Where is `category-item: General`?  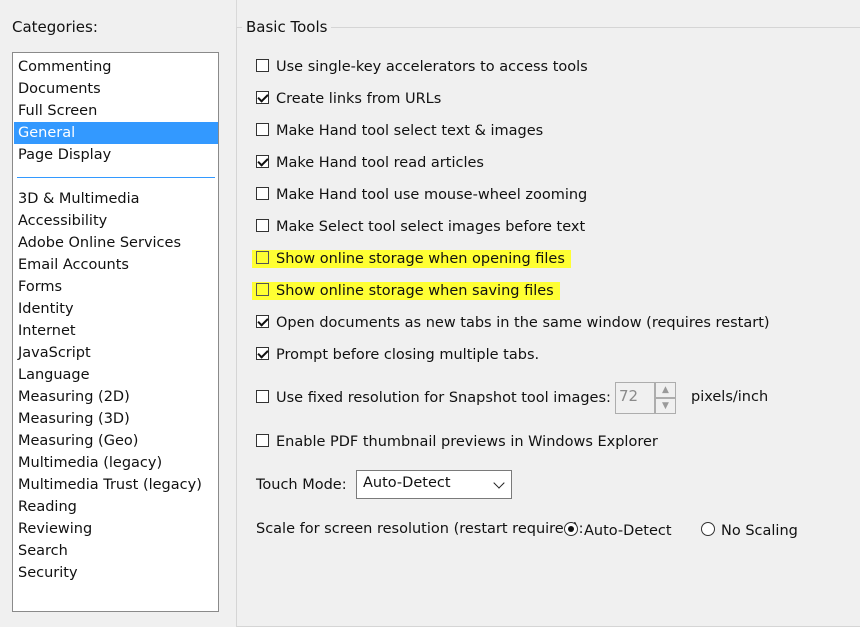
category-item: General is located at coordinates (116, 133).